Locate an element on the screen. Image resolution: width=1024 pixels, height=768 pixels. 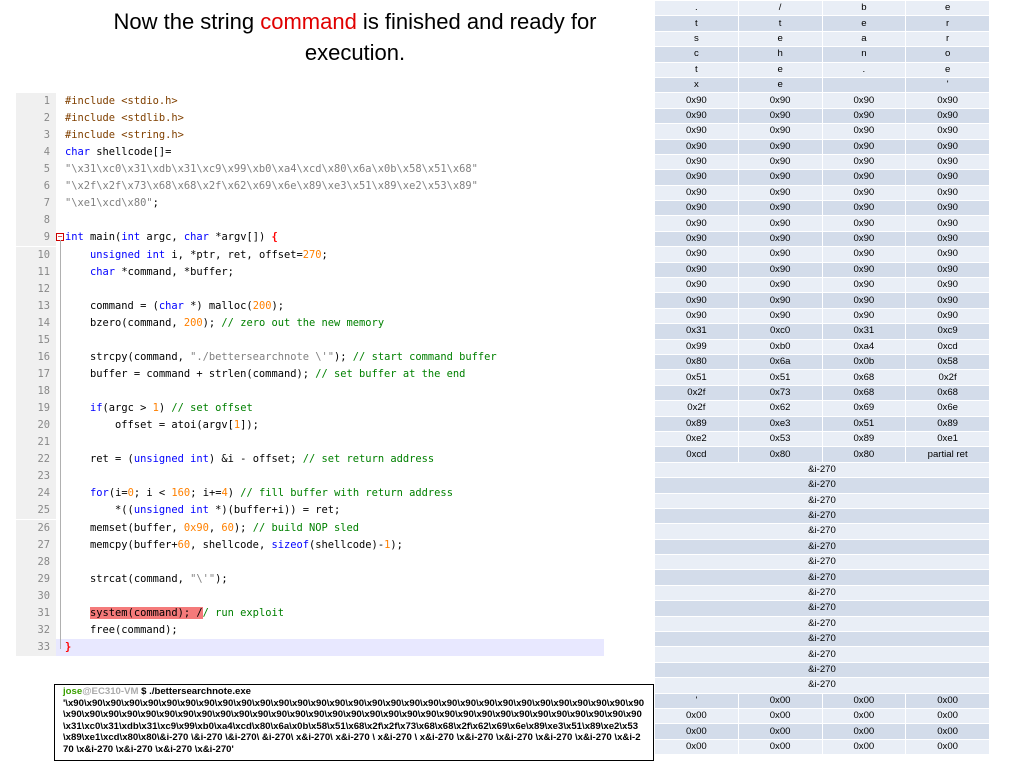
memory-row: 0xe2 0x53 0x89 0xe1 is located at coordinates (822, 439).